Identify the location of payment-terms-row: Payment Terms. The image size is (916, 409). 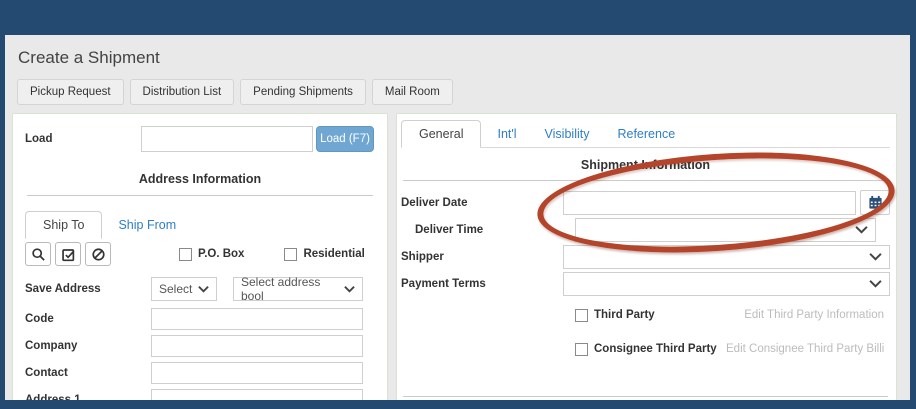
(645, 283).